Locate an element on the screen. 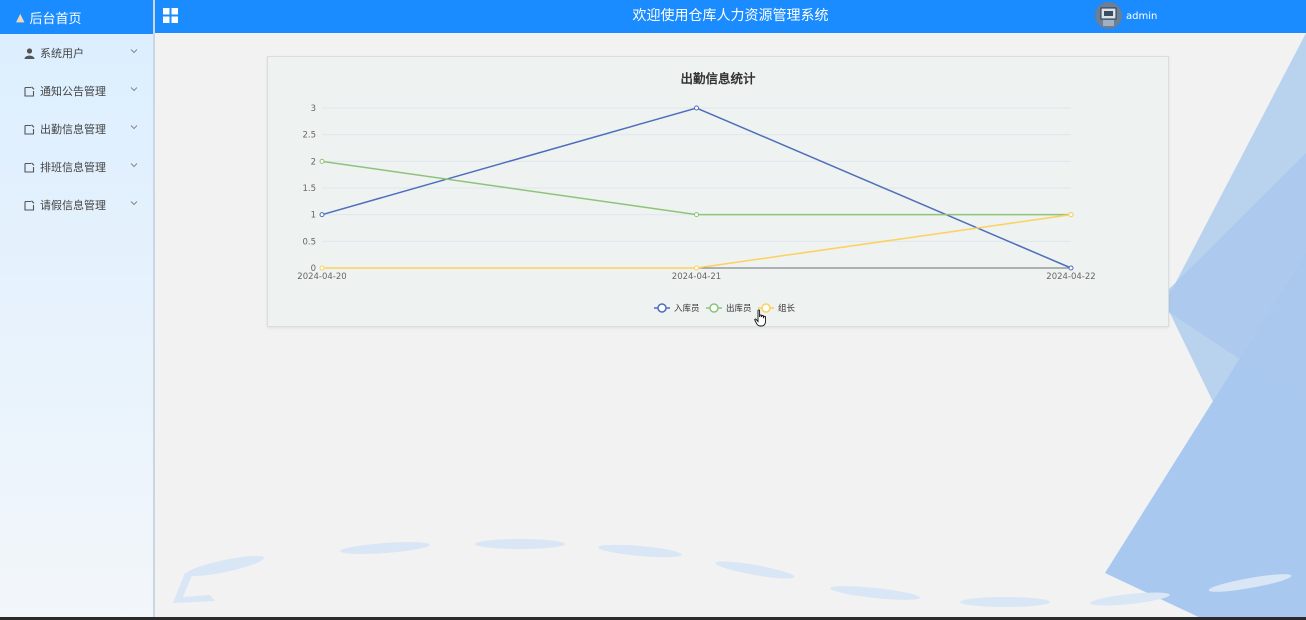 This screenshot has width=1306, height=620. x-tick-label: 2024-04-20 is located at coordinates (321, 277).